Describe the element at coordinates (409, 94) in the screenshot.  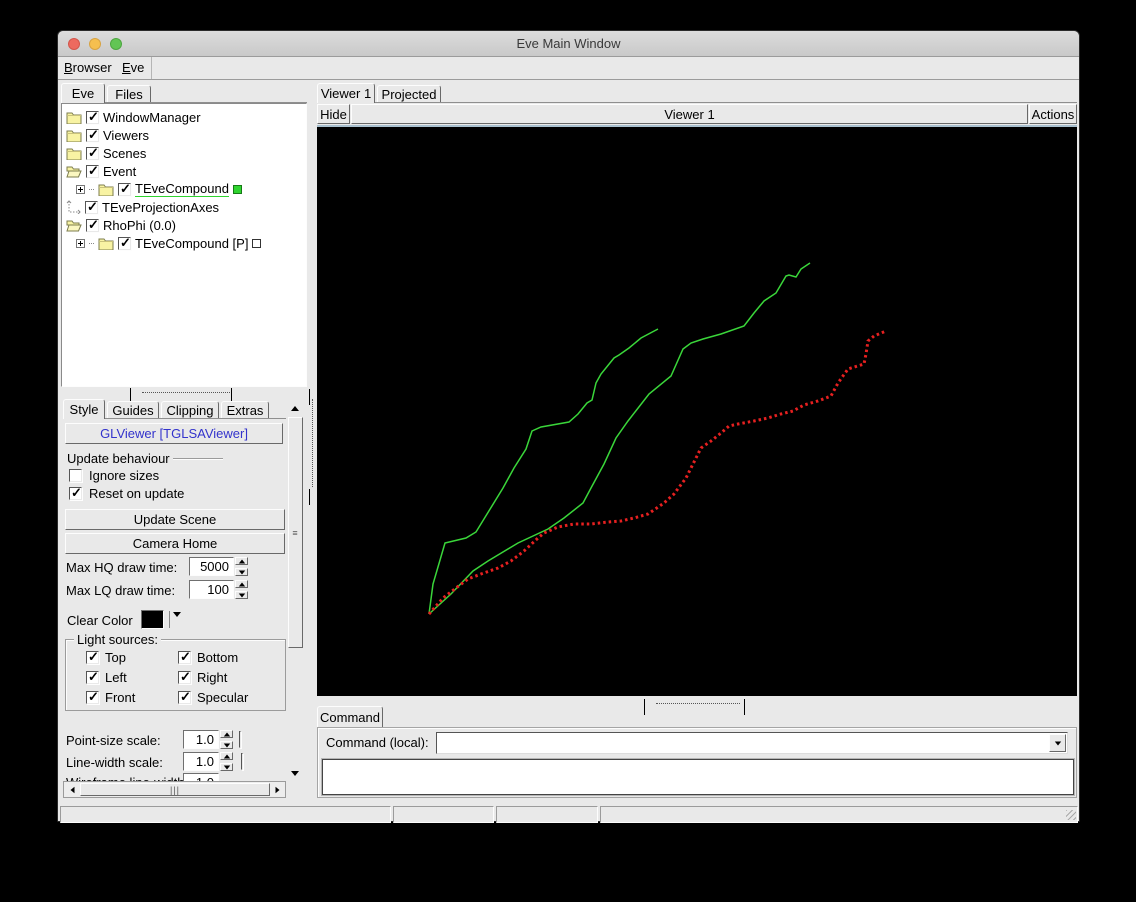
I see `tab-projected: Projected` at that location.